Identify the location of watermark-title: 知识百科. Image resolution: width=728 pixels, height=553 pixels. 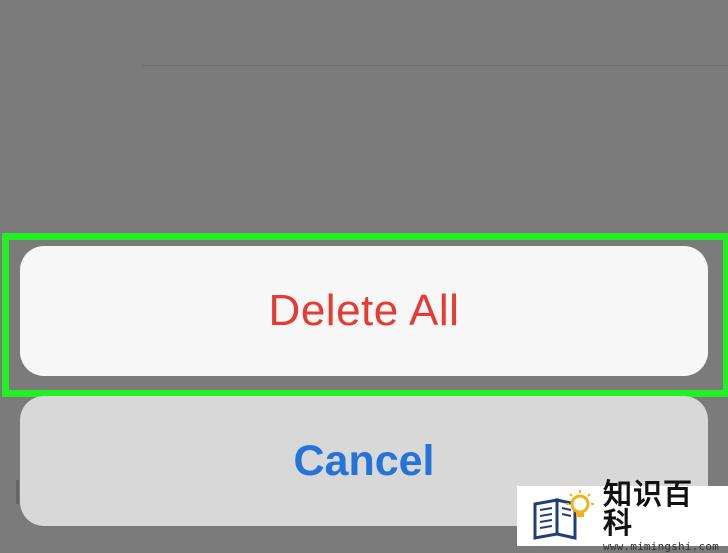
(648, 508).